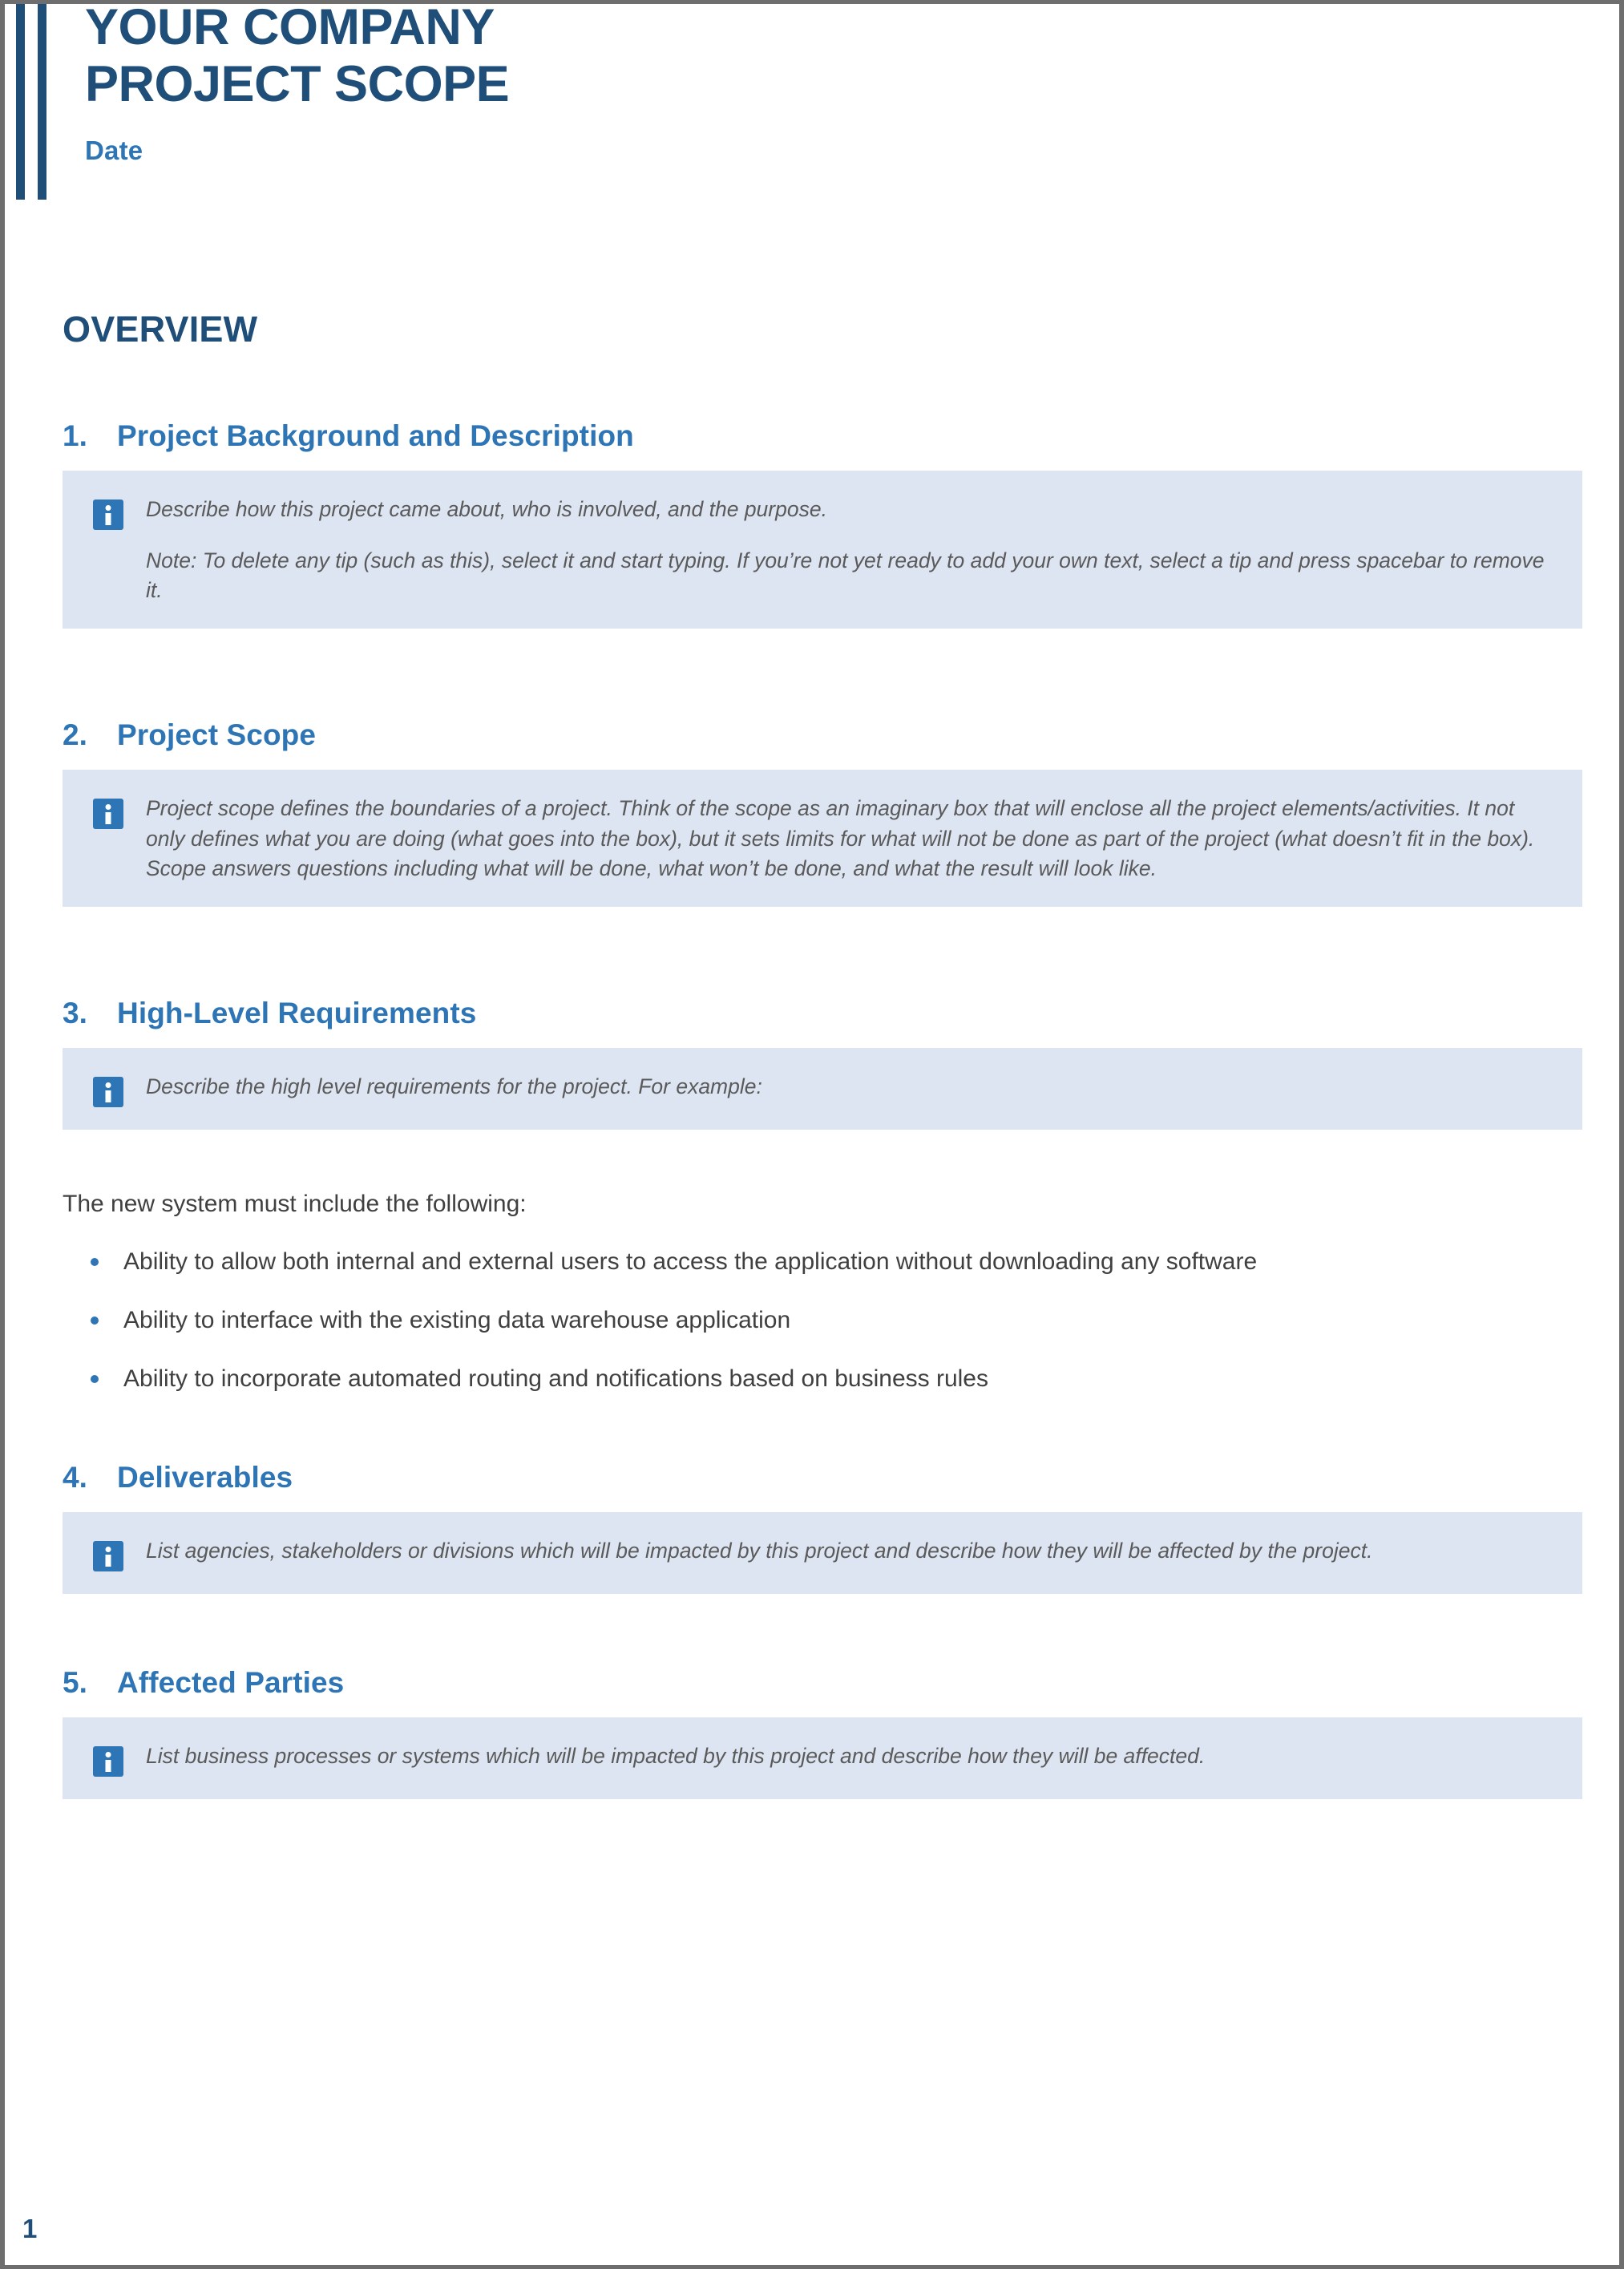 Image resolution: width=1624 pixels, height=2269 pixels. Describe the element at coordinates (812, 106) in the screenshot. I see `document-header: YOUR COMPANY PROJECT SCOPE Date` at that location.